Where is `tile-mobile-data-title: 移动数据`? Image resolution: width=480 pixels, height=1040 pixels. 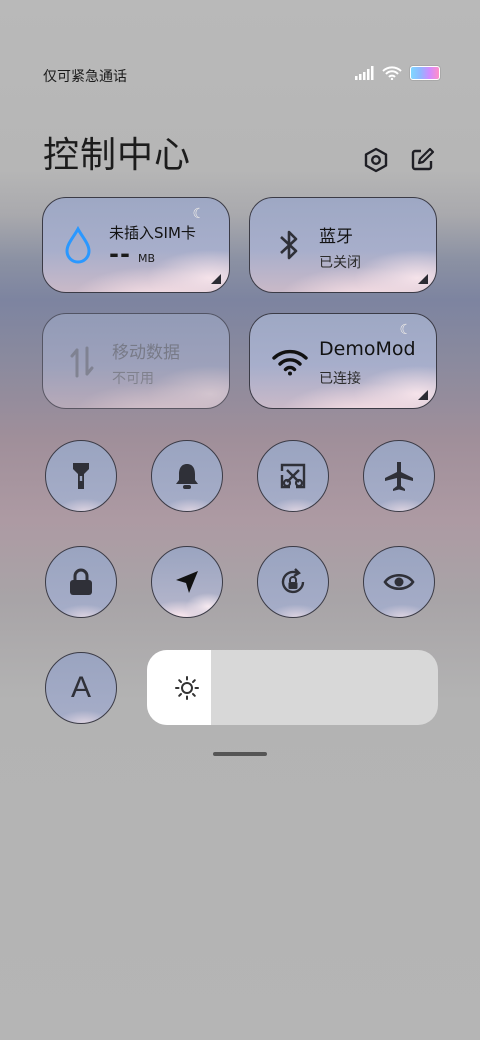
tile-mobile-data-title: 移动数据 is located at coordinates (146, 353).